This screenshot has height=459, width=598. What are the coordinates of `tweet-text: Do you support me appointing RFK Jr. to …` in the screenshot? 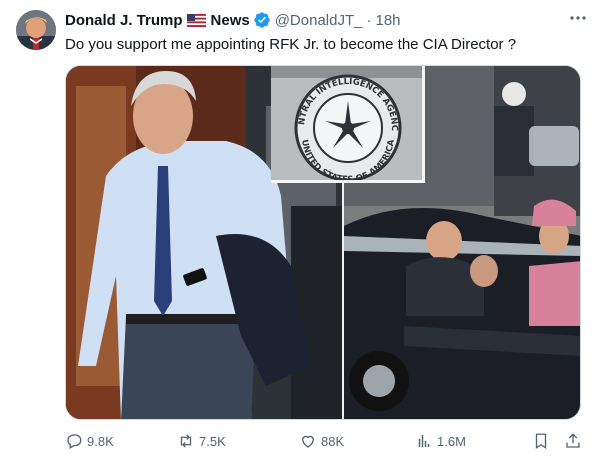 It's located at (291, 44).